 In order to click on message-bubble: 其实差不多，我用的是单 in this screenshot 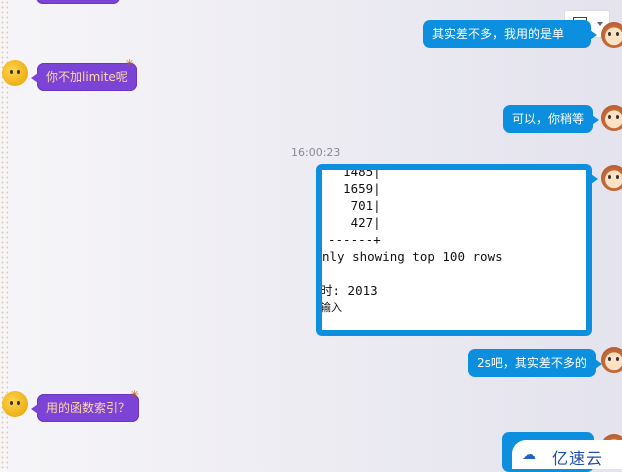, I will do `click(510, 34)`.